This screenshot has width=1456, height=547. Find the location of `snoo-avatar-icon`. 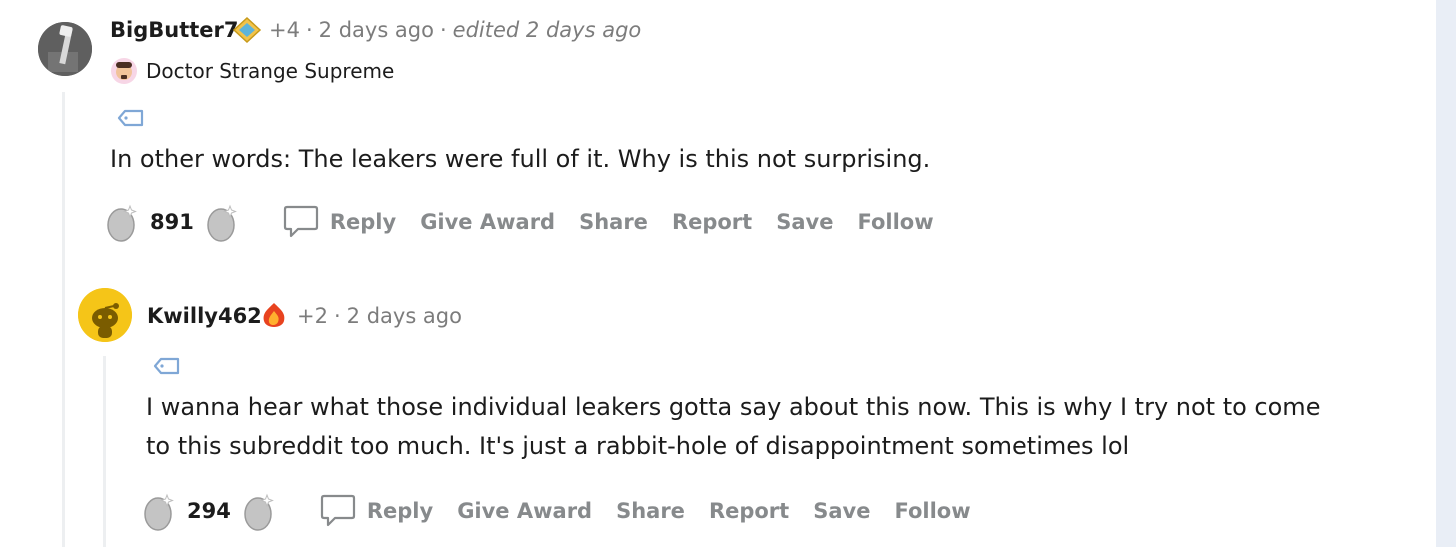

snoo-avatar-icon is located at coordinates (105, 315).